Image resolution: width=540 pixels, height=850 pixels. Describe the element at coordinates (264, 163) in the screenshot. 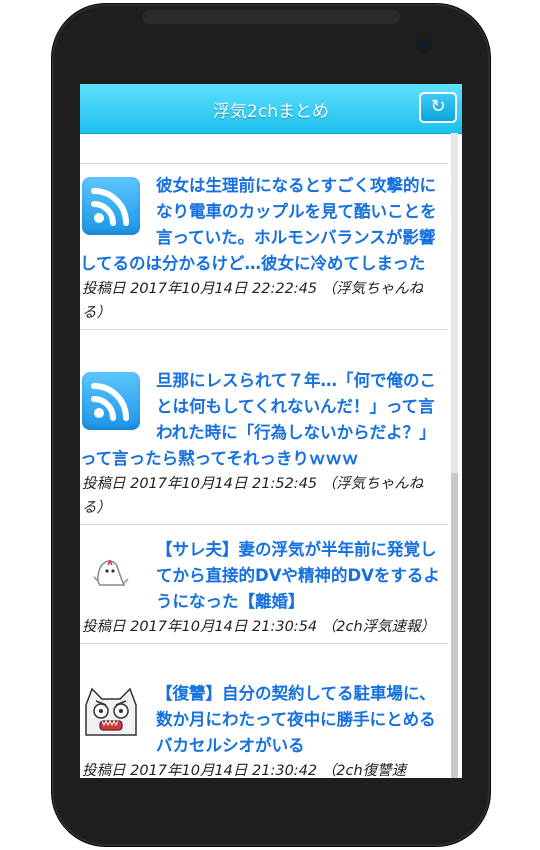

I see `list-divider` at that location.